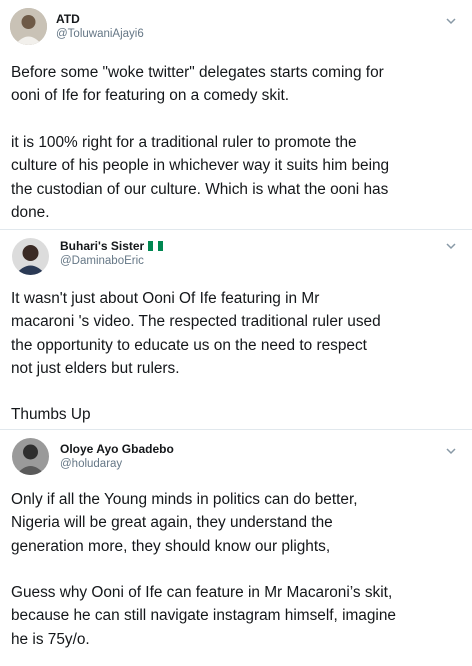 The height and width of the screenshot is (666, 472). What do you see at coordinates (100, 34) in the screenshot?
I see `user-handle: @ToluwaniAjayi6` at bounding box center [100, 34].